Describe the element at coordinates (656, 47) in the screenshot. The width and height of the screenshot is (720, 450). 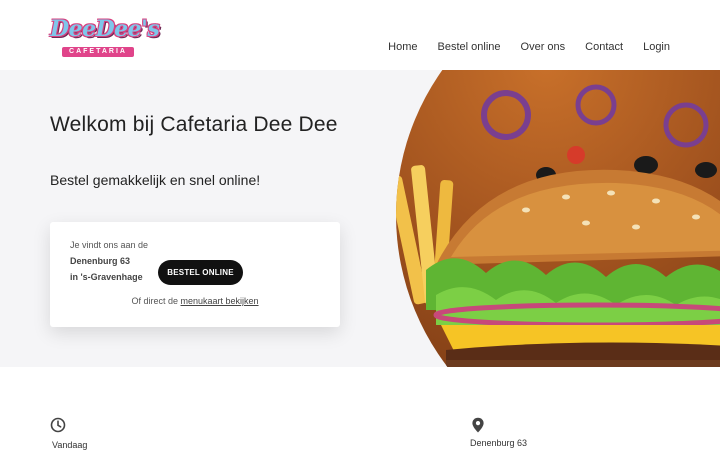
I see `nav-login: Login` at that location.